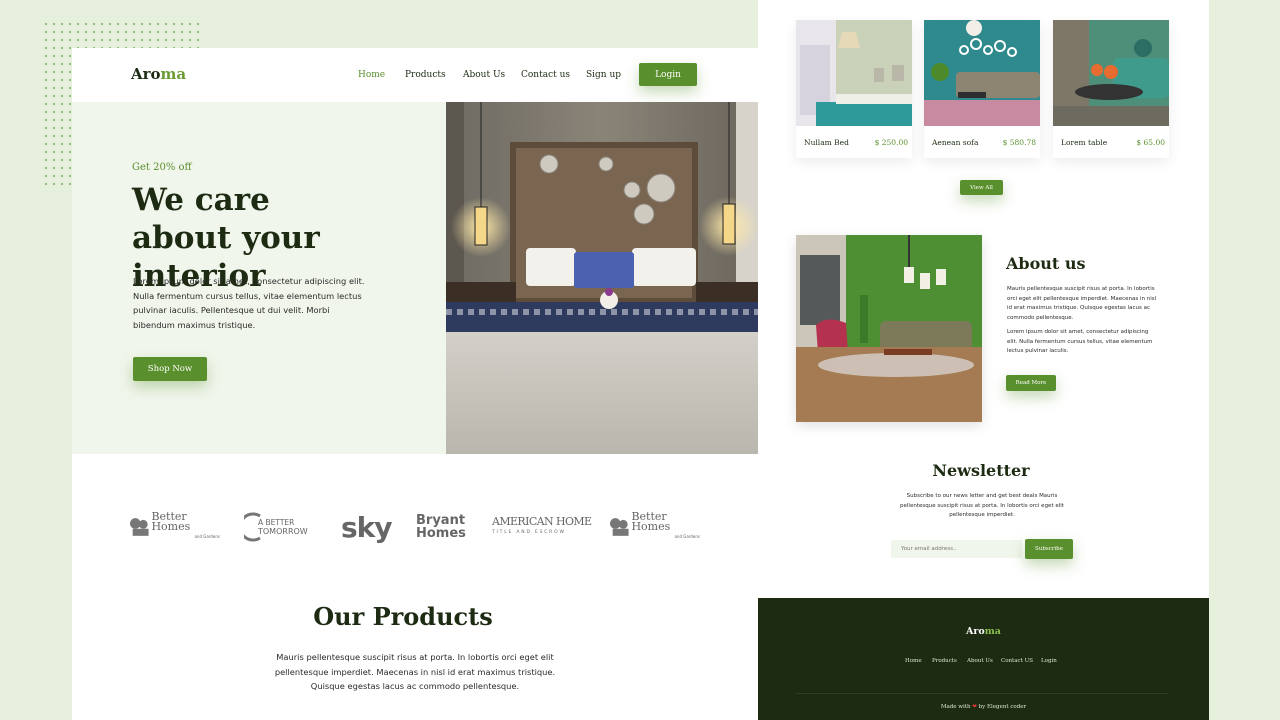 This screenshot has width=1280, height=720. What do you see at coordinates (1017, 661) in the screenshot?
I see `footer-link-contact-us: Contact US` at bounding box center [1017, 661].